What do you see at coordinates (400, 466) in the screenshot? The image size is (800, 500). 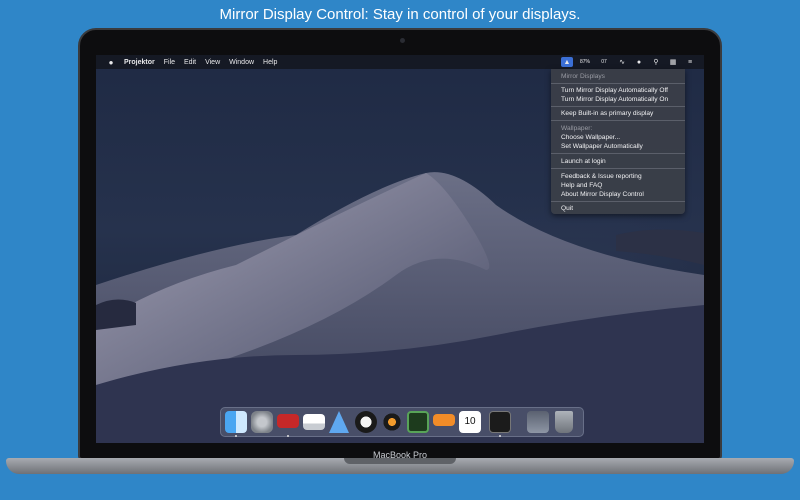 I see `laptop-base` at bounding box center [400, 466].